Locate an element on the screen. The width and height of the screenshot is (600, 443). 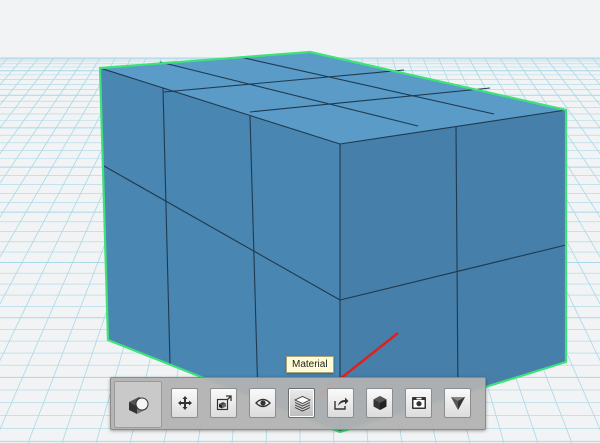
object-shape-icon is located at coordinates (139, 405).